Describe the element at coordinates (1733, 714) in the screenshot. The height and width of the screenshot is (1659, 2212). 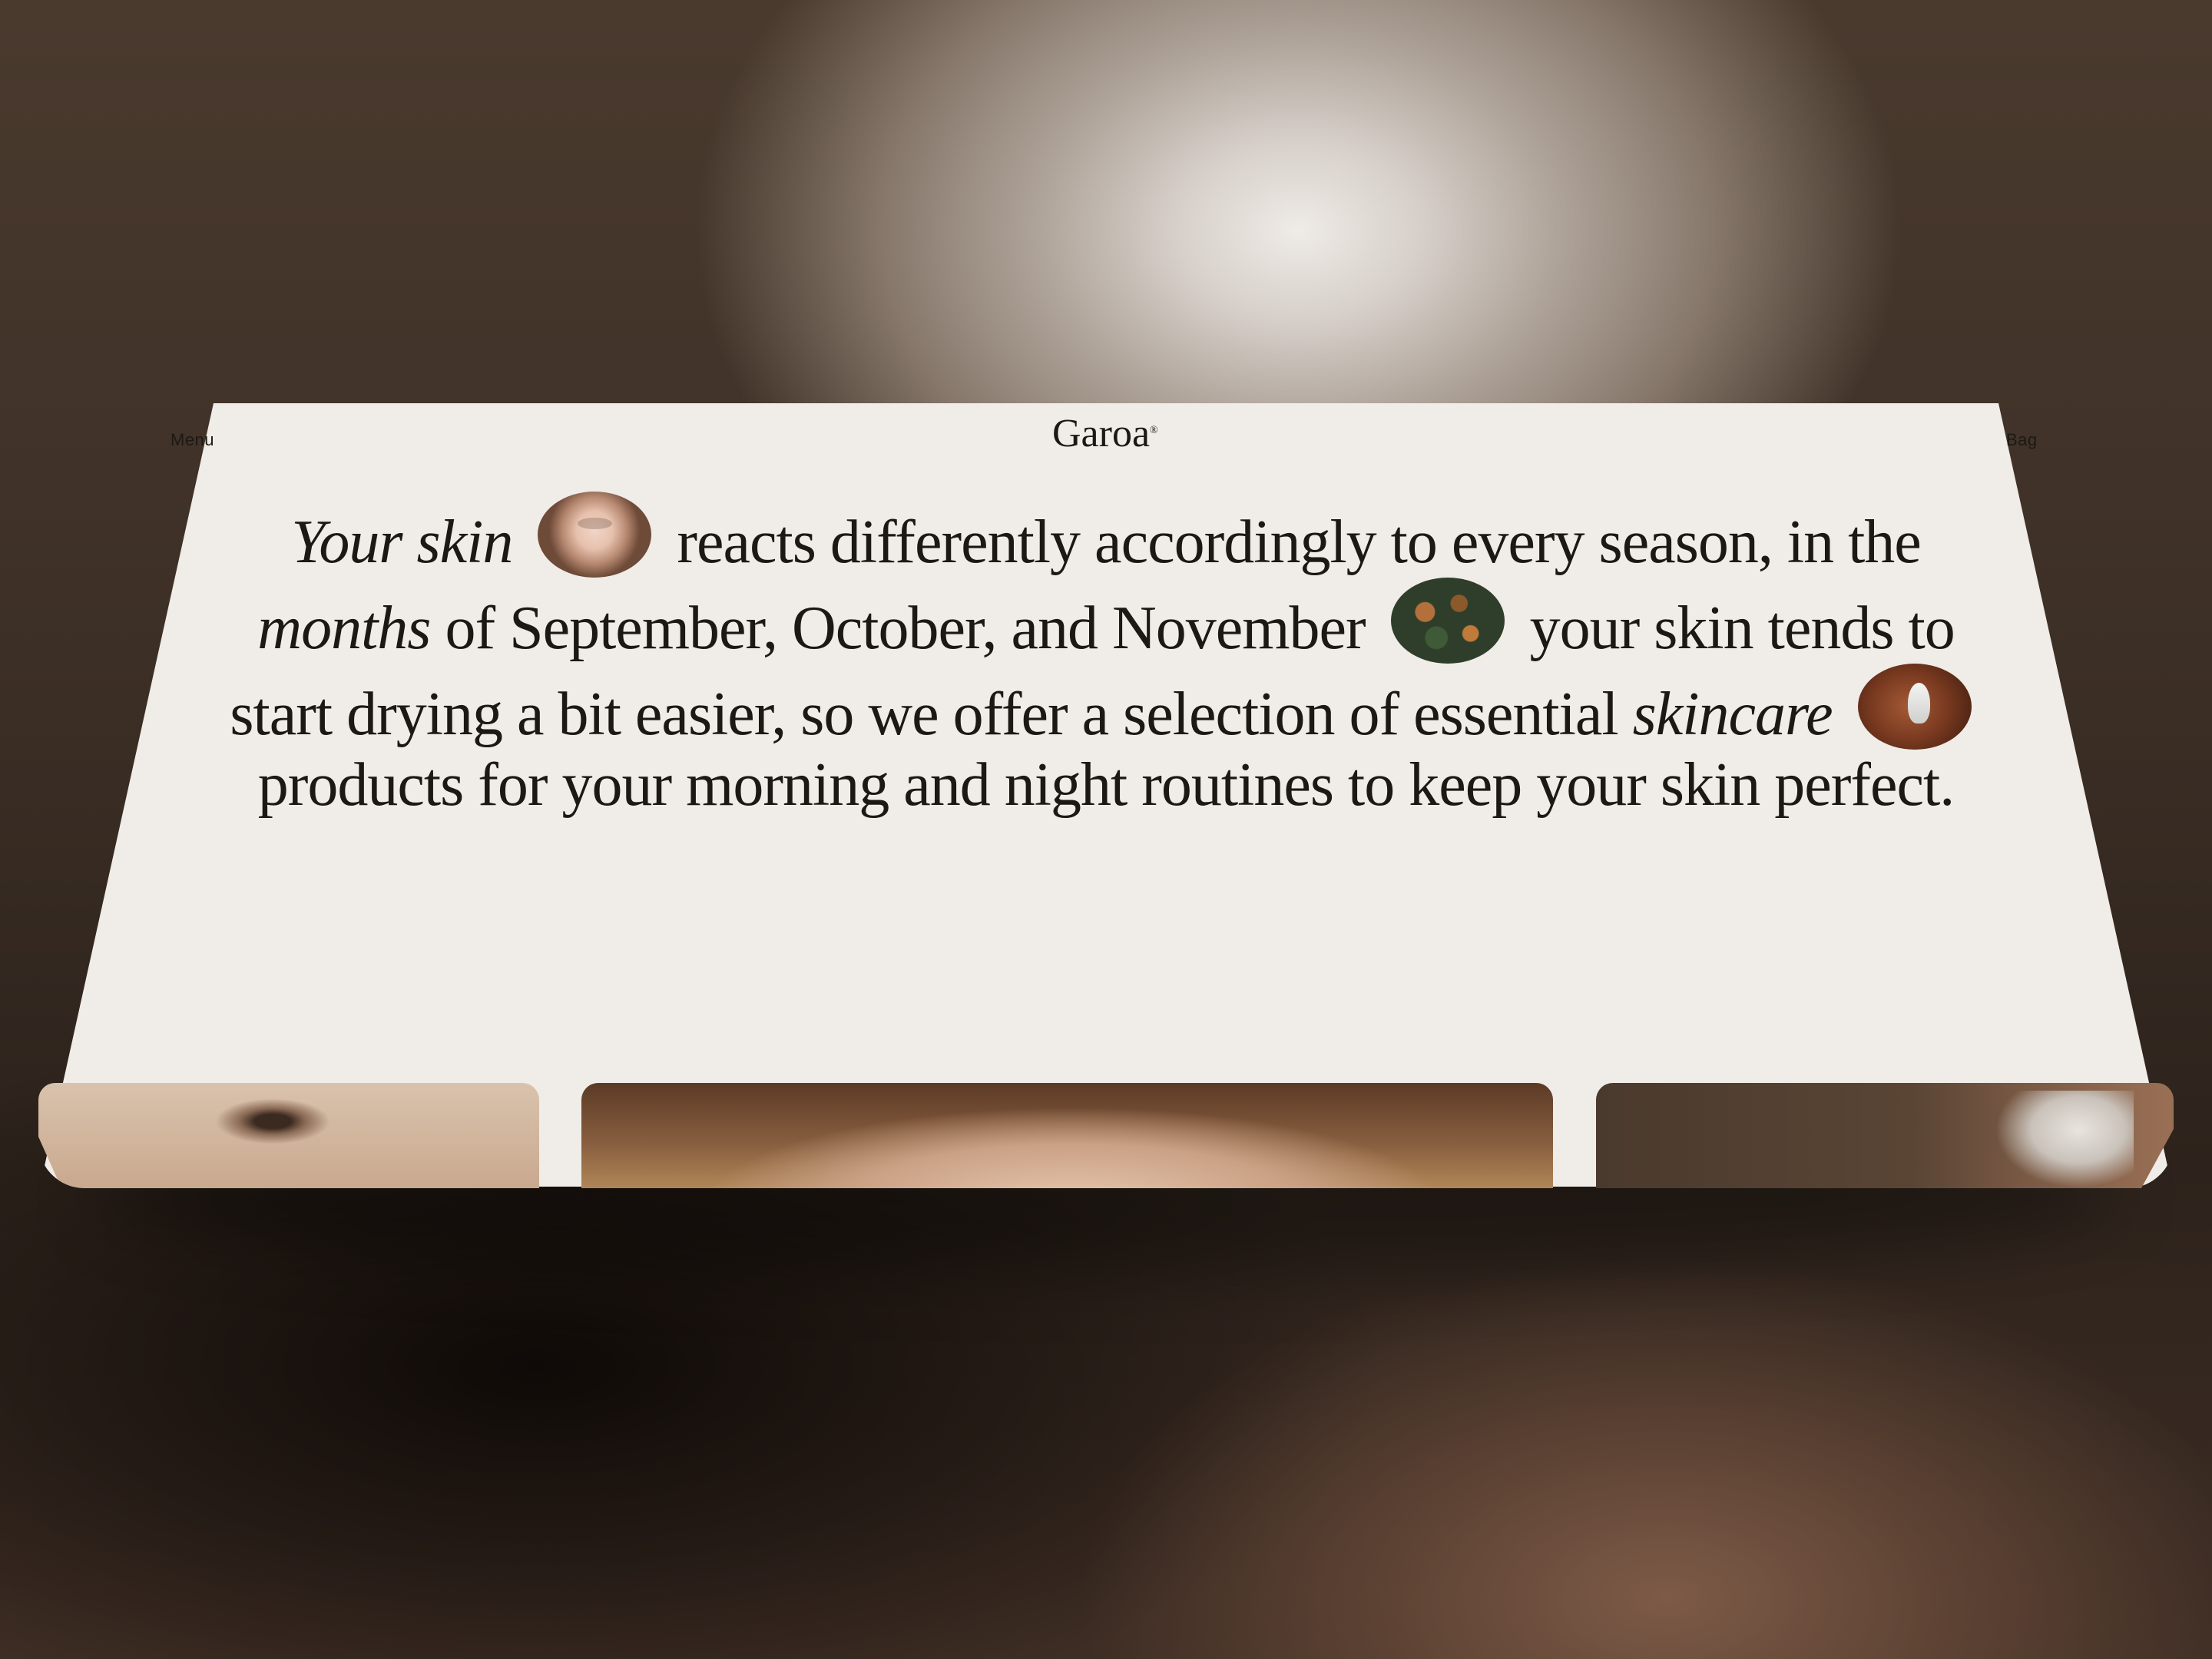
I see `intro-part6: skincare` at that location.